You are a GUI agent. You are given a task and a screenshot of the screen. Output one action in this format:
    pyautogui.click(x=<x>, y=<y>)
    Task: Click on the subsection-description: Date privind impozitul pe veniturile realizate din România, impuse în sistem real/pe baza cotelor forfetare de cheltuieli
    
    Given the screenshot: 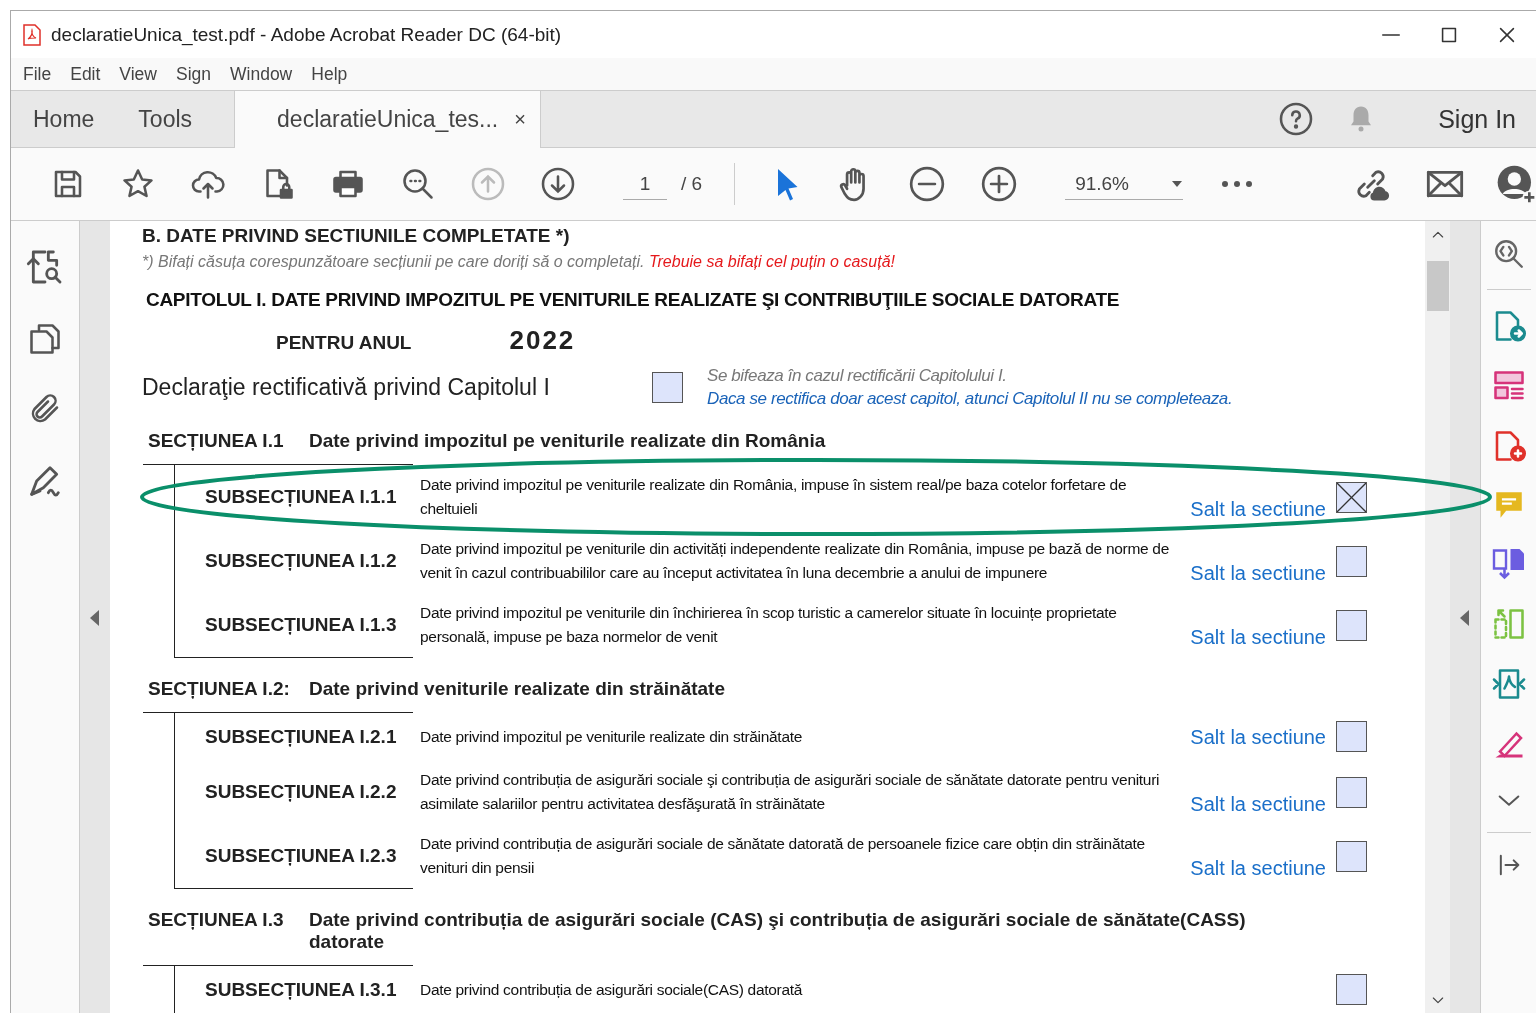 What is the action you would take?
    pyautogui.click(x=774, y=497)
    